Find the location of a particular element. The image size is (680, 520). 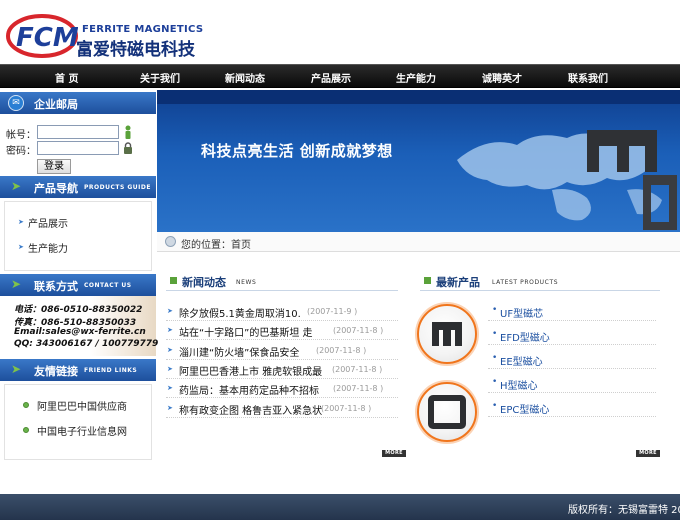

product-item: • EE型磁心 is located at coordinates (572, 359).